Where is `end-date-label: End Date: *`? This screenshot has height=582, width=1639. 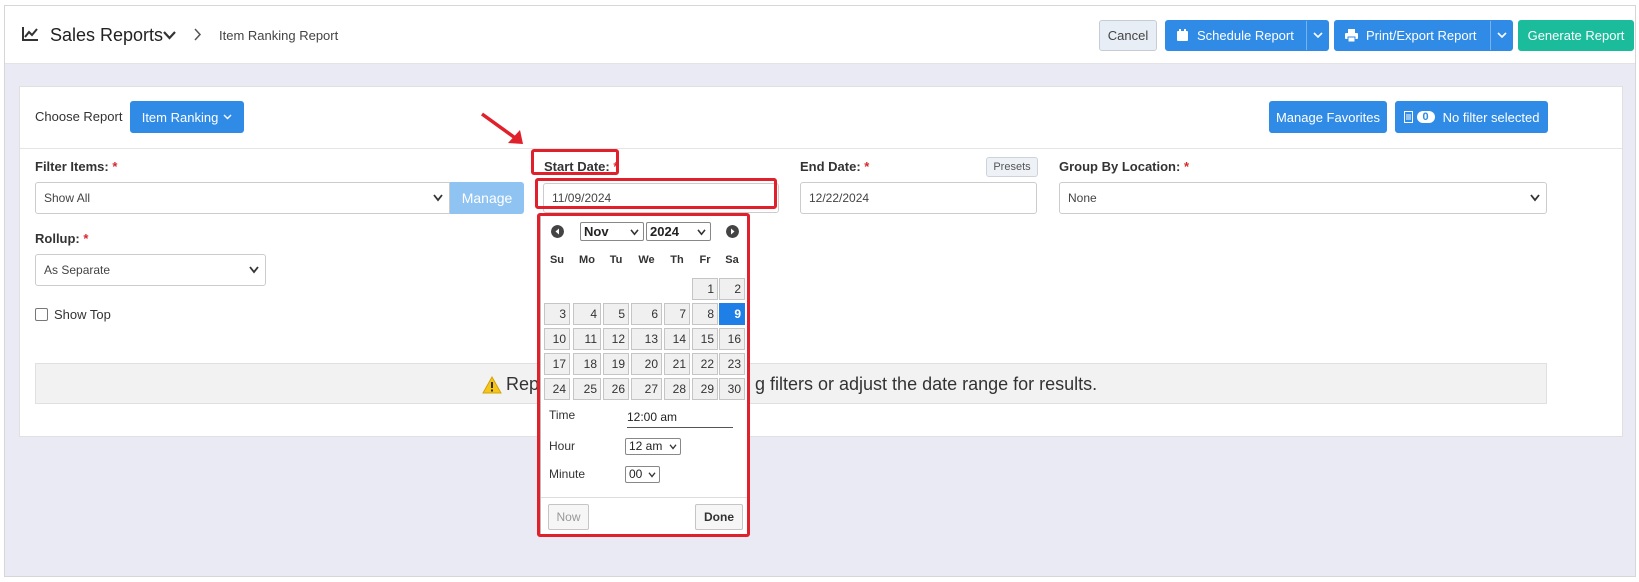
end-date-label: End Date: * is located at coordinates (834, 166).